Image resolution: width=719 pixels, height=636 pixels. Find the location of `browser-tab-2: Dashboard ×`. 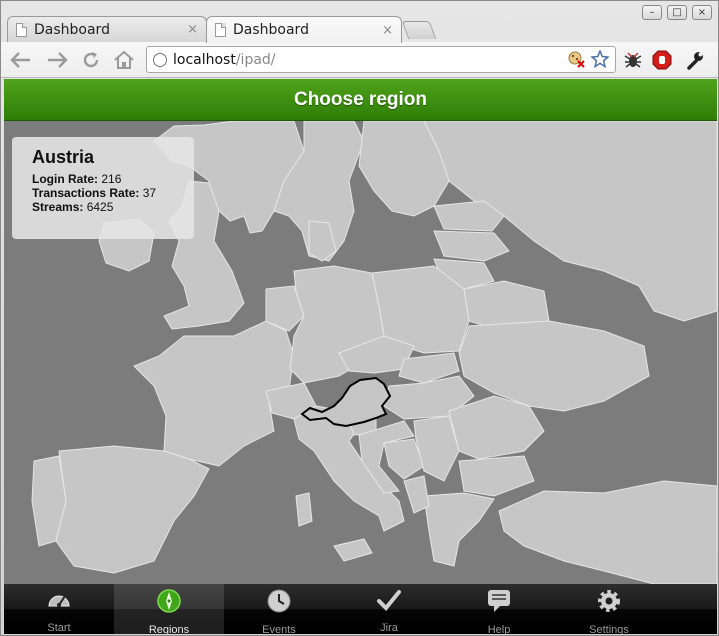

browser-tab-2: Dashboard × is located at coordinates (304, 29).